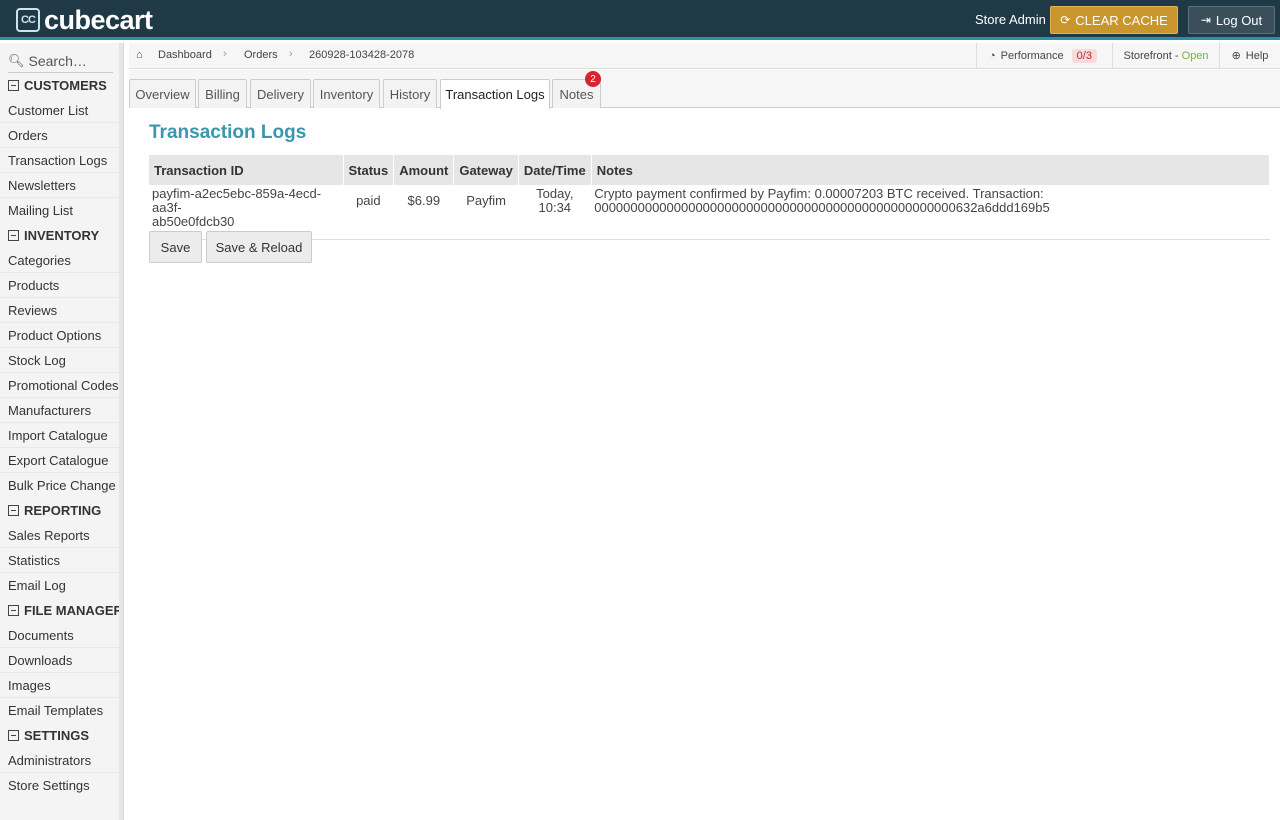 The image size is (1280, 820). Describe the element at coordinates (59, 685) in the screenshot. I see `sidebar-item-images: Images` at that location.